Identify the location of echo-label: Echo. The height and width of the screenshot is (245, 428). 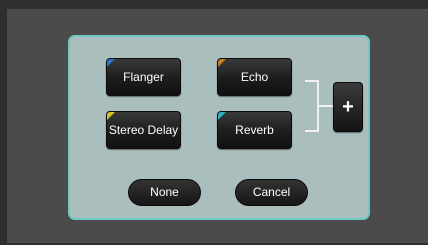
(254, 77).